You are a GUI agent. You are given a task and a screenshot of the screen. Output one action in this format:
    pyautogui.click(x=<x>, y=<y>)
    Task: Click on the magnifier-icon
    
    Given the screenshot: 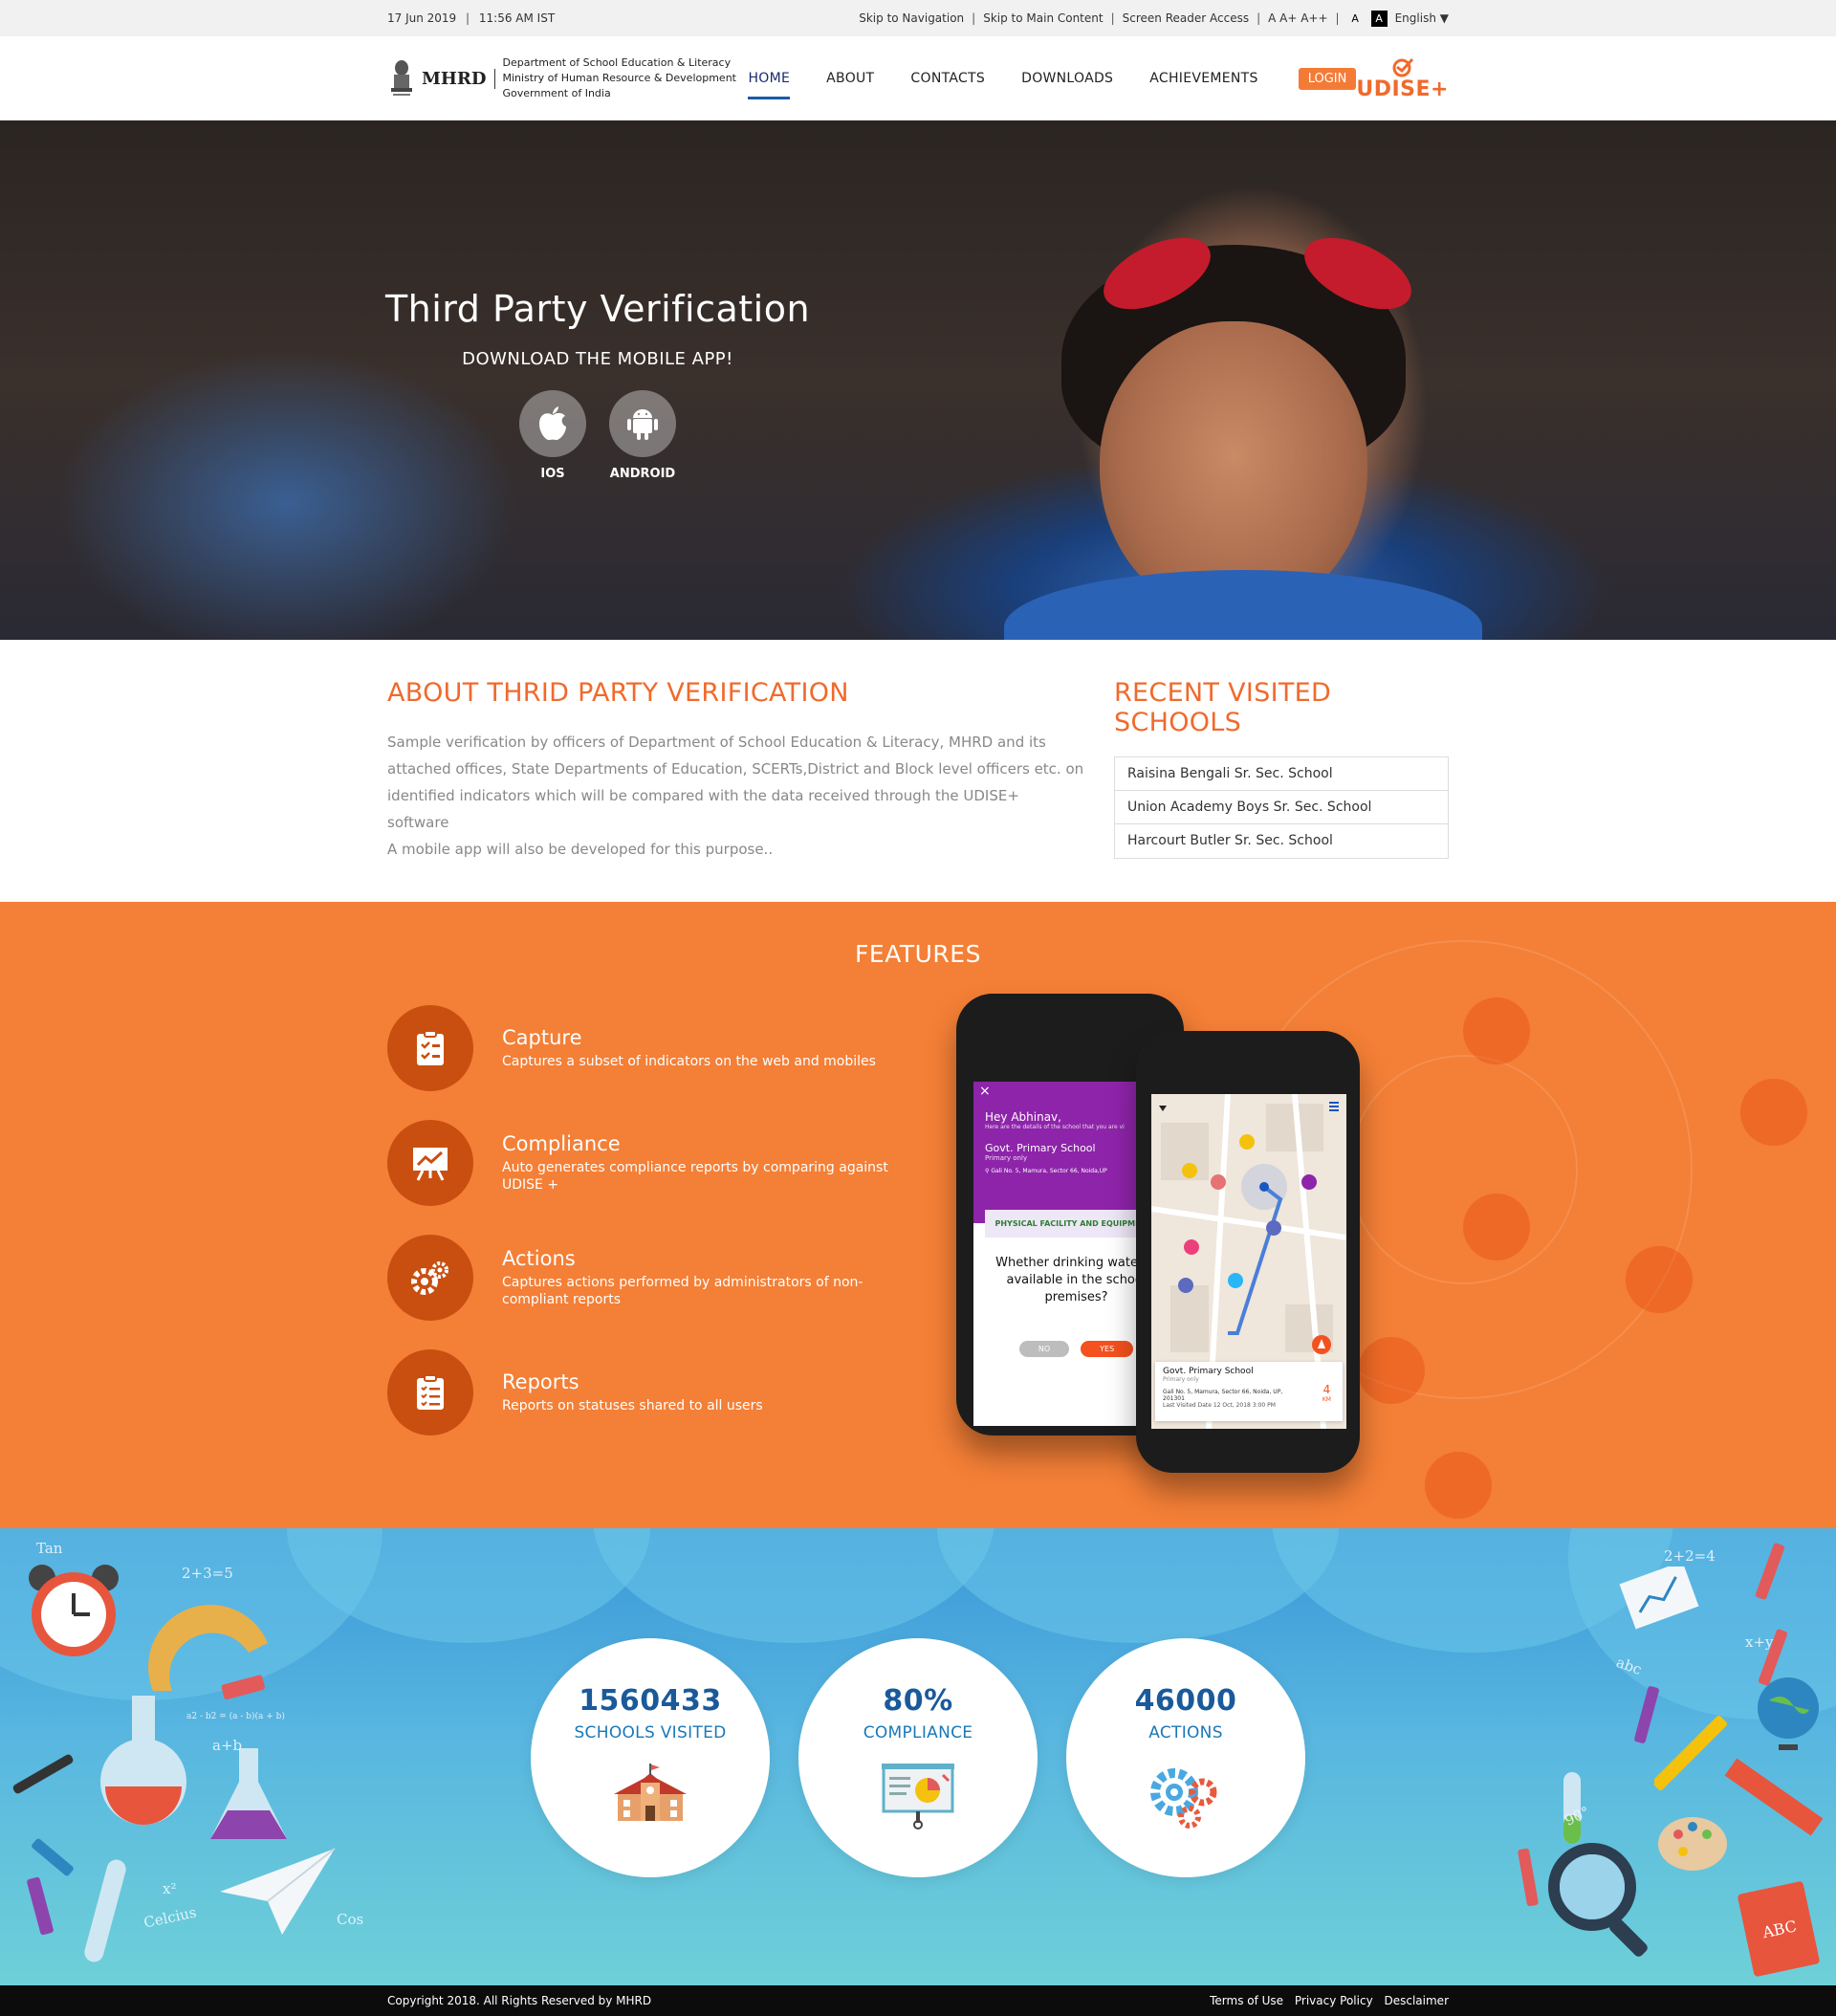 What is the action you would take?
    pyautogui.click(x=1598, y=1900)
    